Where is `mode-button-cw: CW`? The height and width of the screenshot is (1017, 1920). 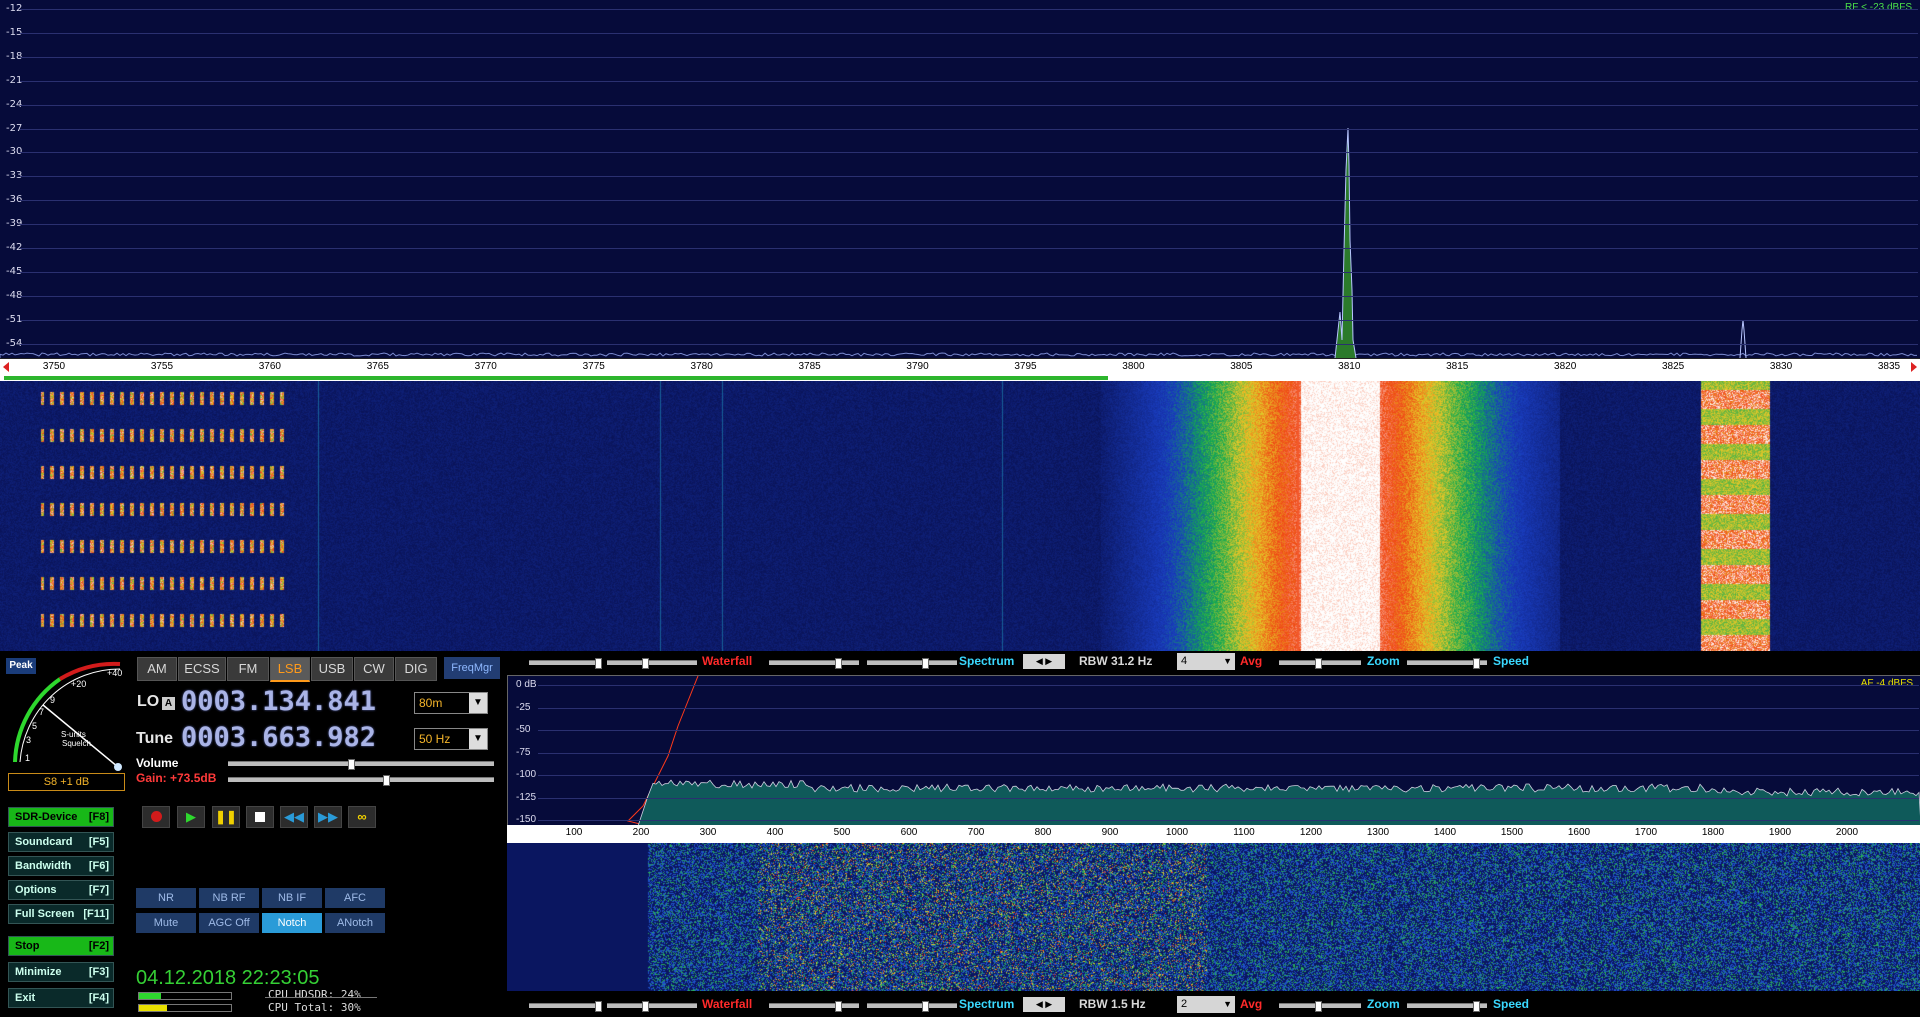
mode-button-cw: CW is located at coordinates (374, 669).